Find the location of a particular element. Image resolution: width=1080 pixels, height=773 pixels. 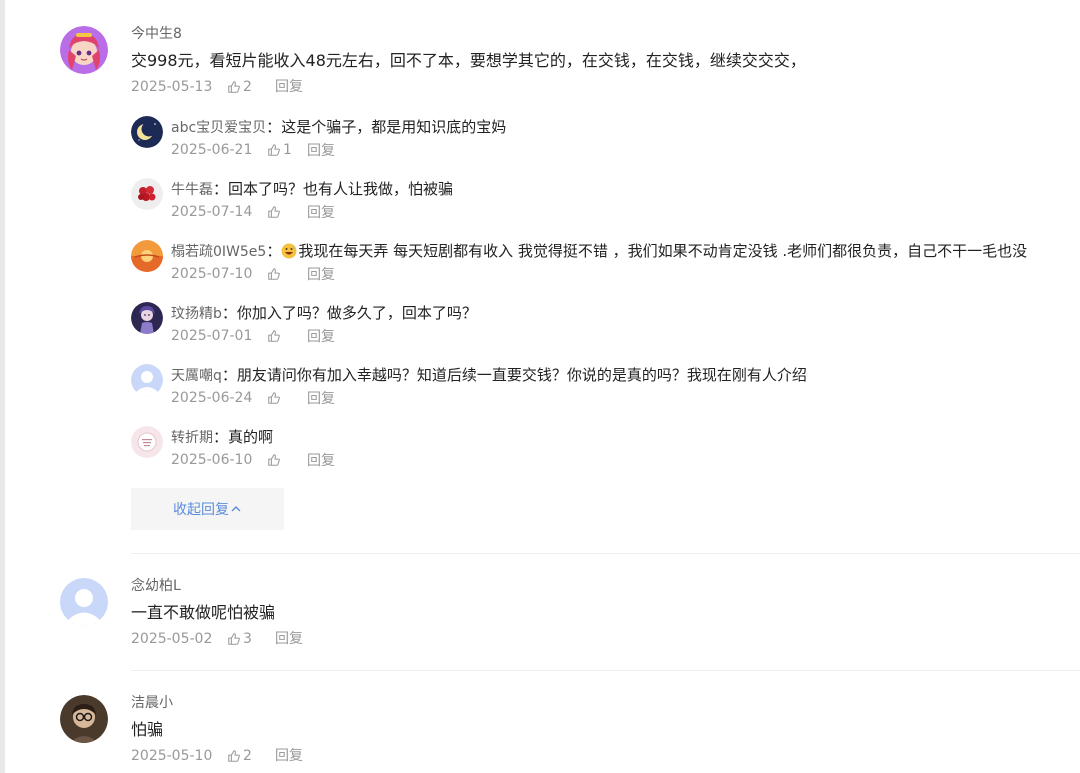

like-count: 3 is located at coordinates (247, 639).